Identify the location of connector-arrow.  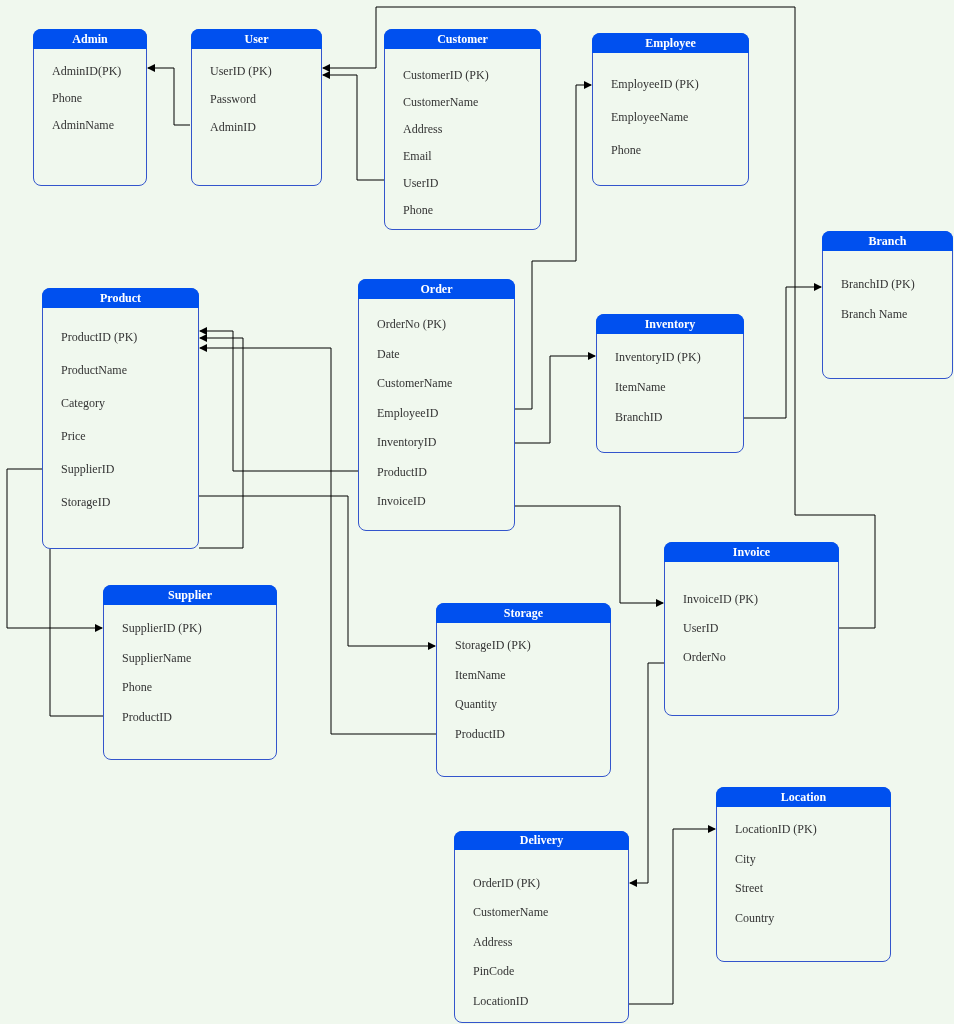
(169, 95).